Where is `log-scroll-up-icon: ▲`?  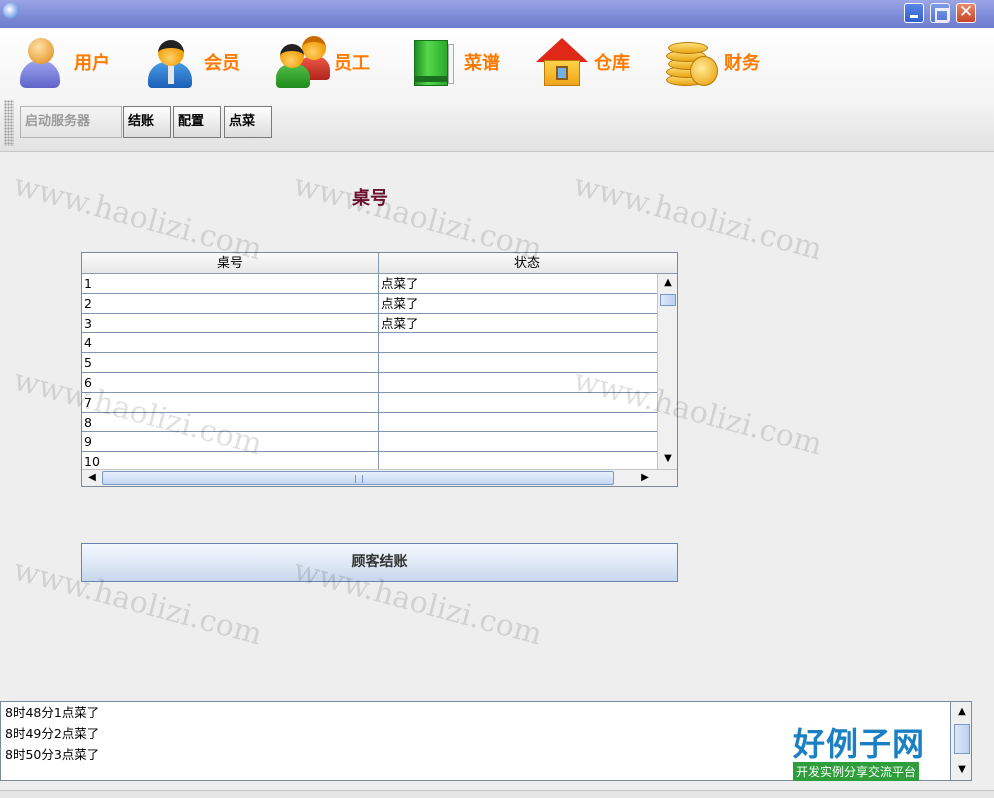
log-scroll-up-icon: ▲ is located at coordinates (962, 712).